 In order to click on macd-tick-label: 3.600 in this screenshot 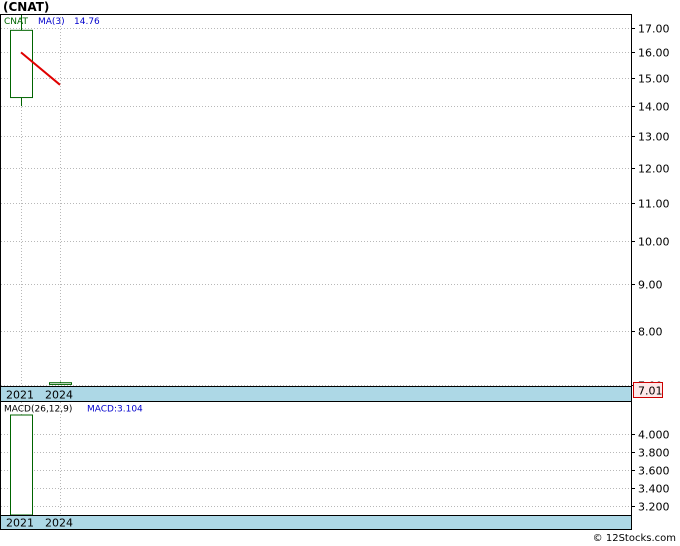, I will do `click(654, 471)`.